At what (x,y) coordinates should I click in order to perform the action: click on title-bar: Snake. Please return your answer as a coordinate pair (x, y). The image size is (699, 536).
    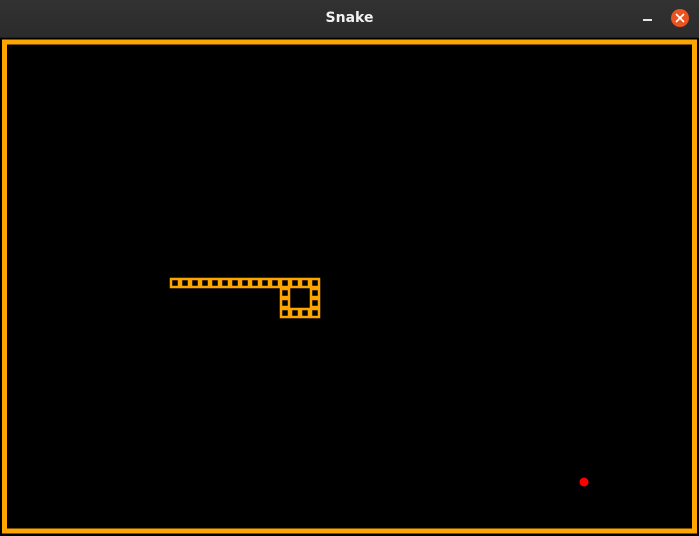
    Looking at the image, I should click on (349, 19).